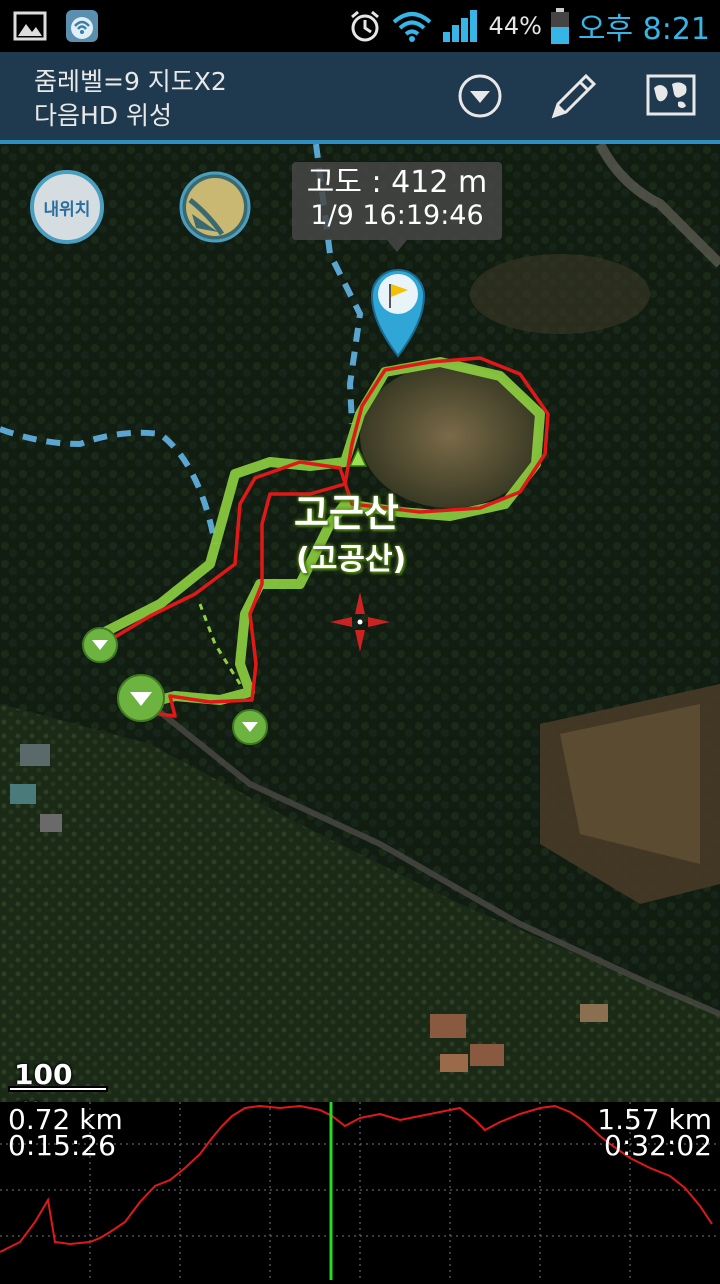 The height and width of the screenshot is (1284, 720). What do you see at coordinates (670, 96) in the screenshot?
I see `map-icon` at bounding box center [670, 96].